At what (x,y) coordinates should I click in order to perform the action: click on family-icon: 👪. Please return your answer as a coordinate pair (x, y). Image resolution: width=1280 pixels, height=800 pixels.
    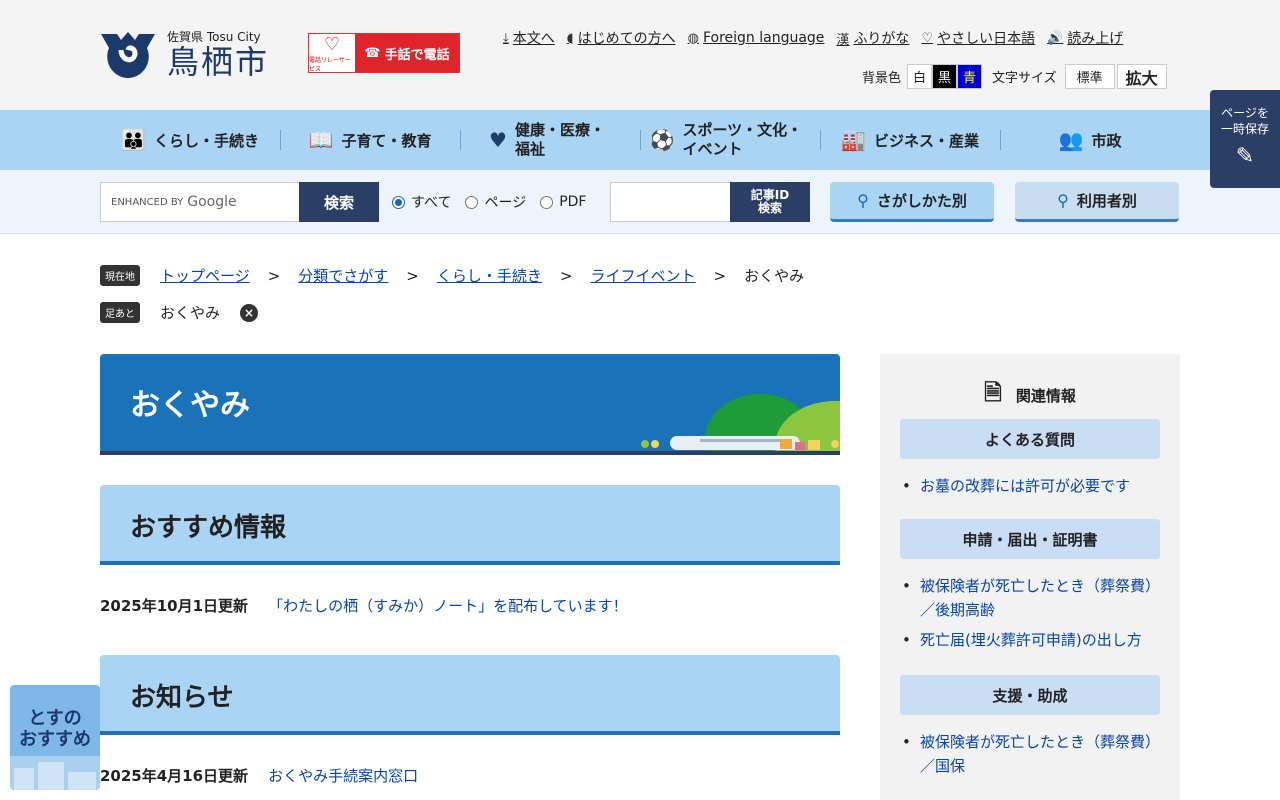
    Looking at the image, I should click on (133, 140).